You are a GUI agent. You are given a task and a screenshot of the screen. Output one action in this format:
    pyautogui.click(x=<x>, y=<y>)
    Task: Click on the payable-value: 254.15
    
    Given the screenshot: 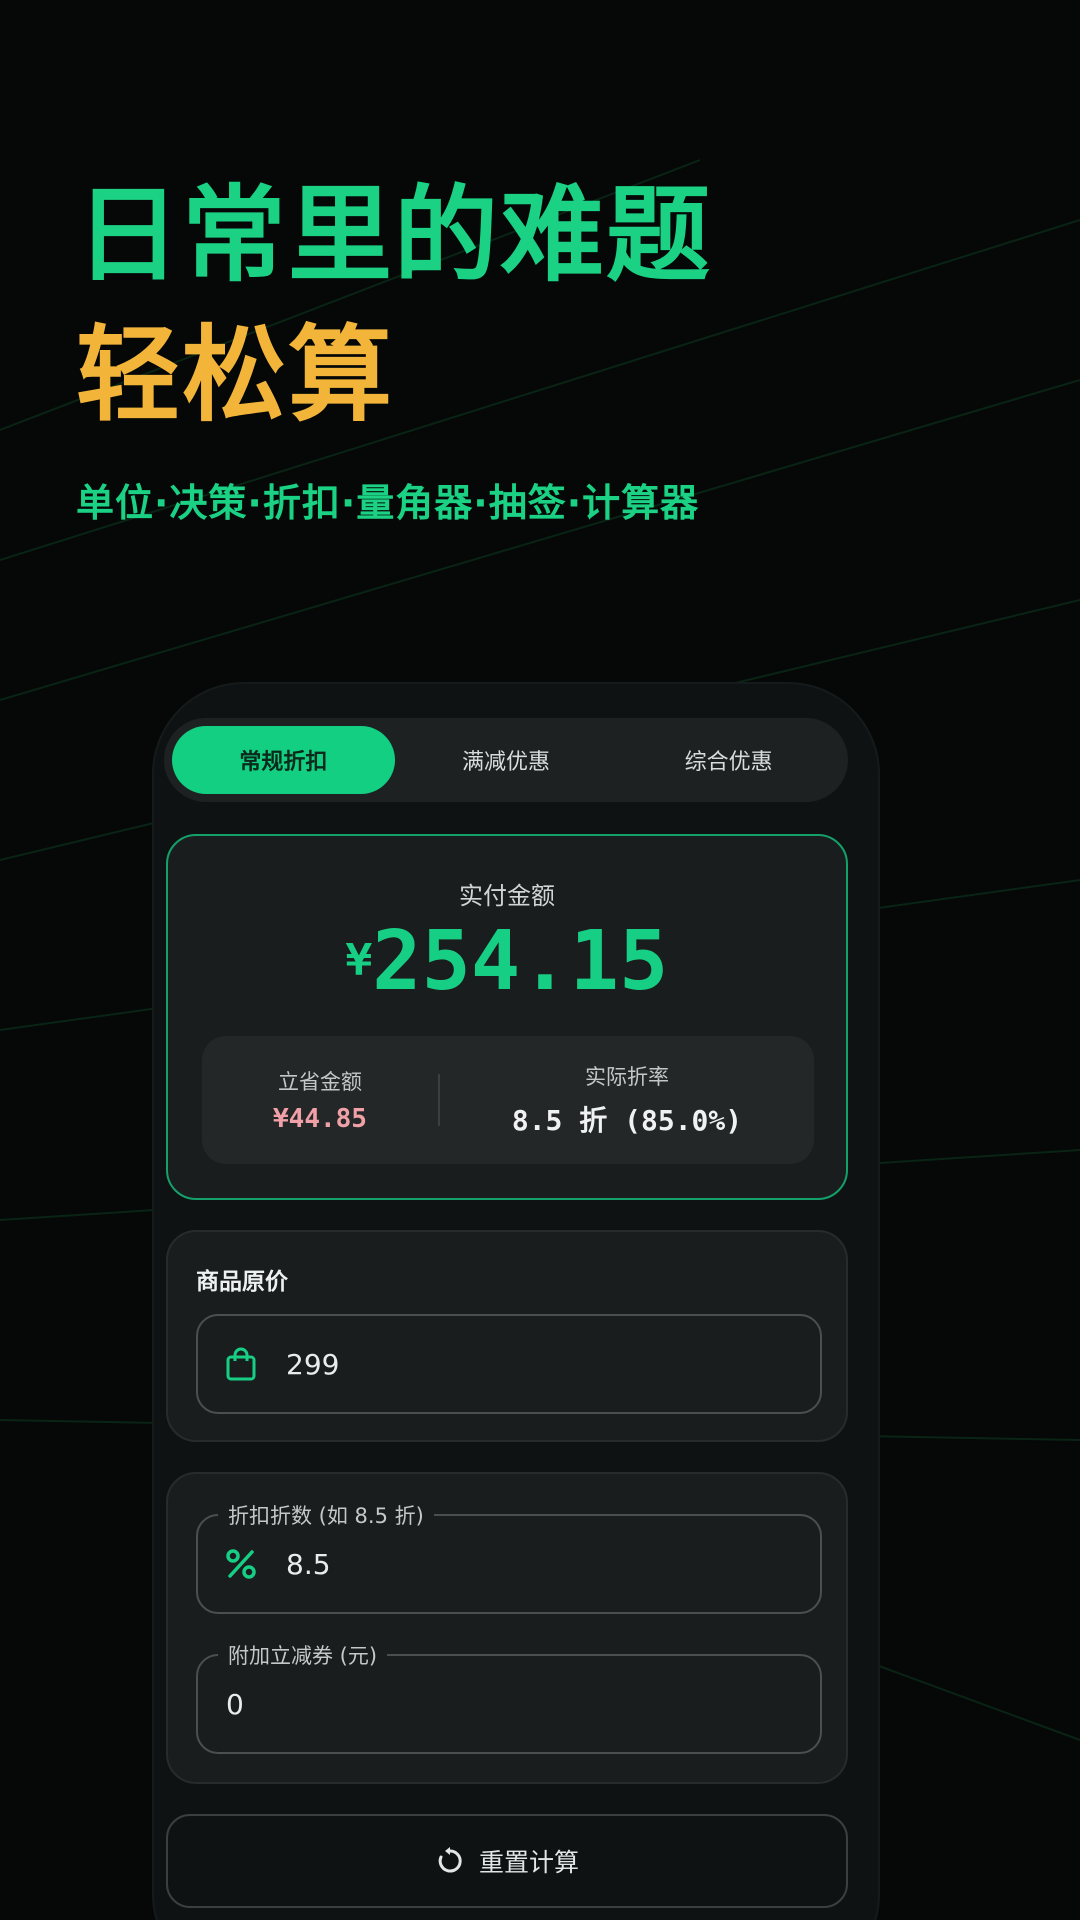 What is the action you would take?
    pyautogui.click(x=520, y=961)
    